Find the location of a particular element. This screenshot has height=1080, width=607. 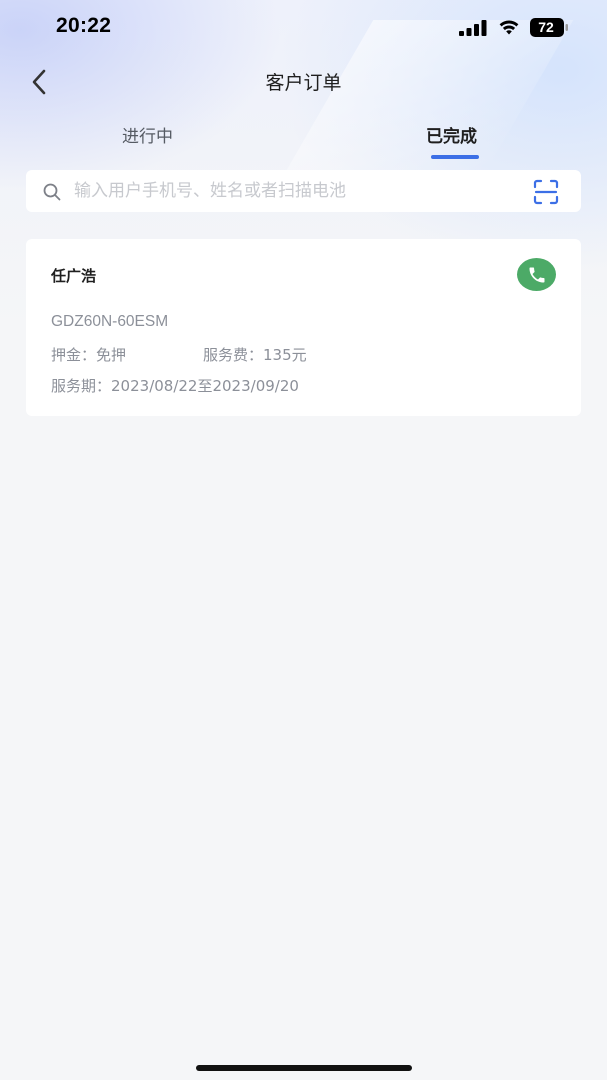

cellular-signal-icon is located at coordinates (473, 28).